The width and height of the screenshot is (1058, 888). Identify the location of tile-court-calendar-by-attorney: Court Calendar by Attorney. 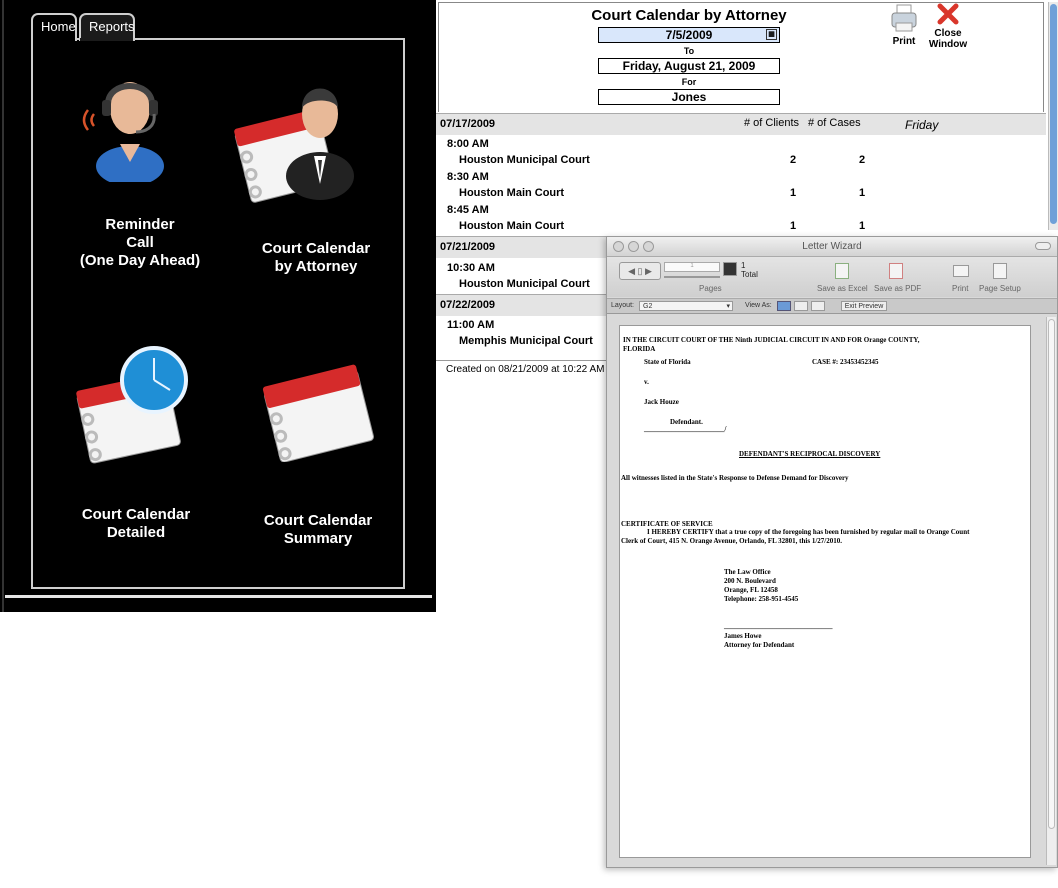
(316, 173).